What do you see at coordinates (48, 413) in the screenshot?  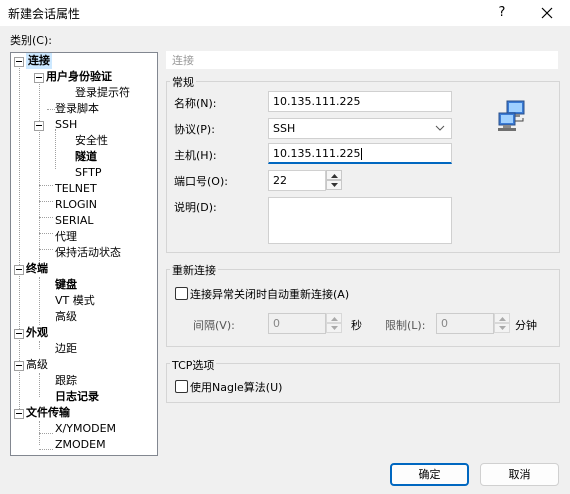 I see `tree-item-file-transfer: 文件传输` at bounding box center [48, 413].